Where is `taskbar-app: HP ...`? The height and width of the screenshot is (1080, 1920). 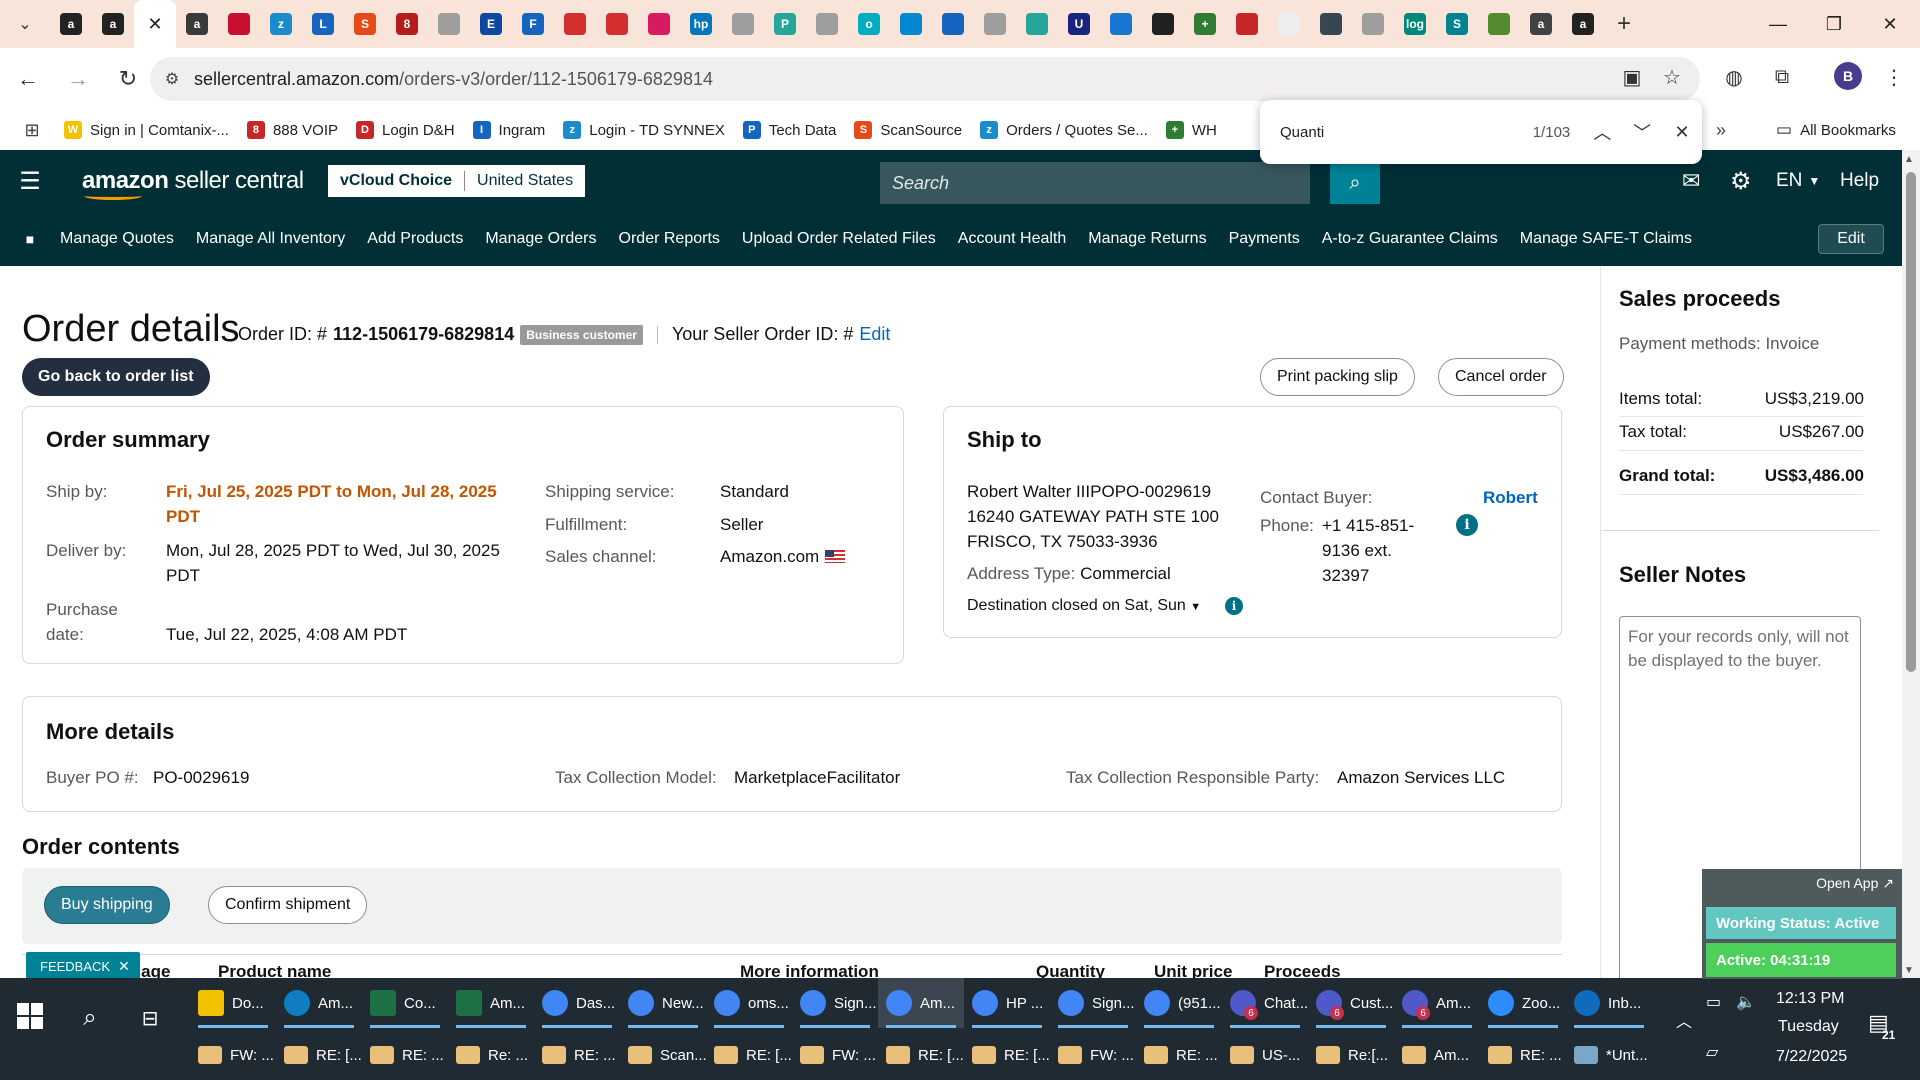
taskbar-app: HP ... is located at coordinates (1007, 1003).